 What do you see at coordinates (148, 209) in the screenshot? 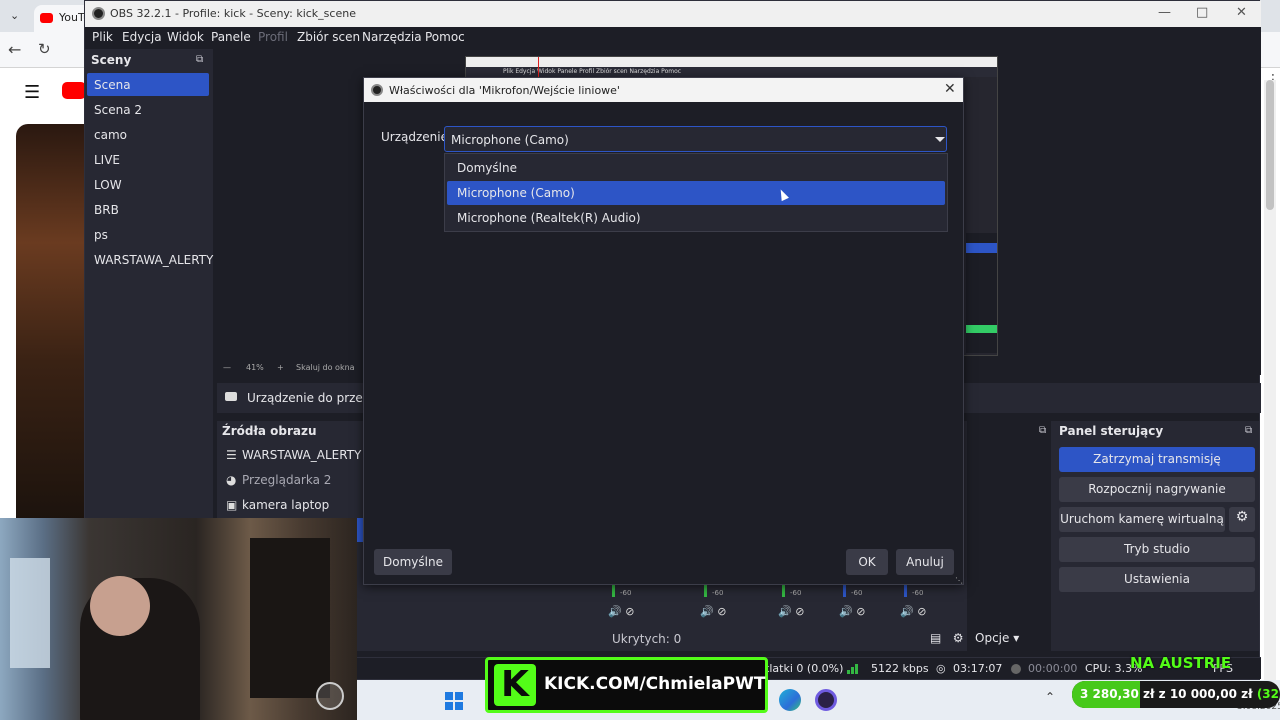
I see `scene-item: BRB` at bounding box center [148, 209].